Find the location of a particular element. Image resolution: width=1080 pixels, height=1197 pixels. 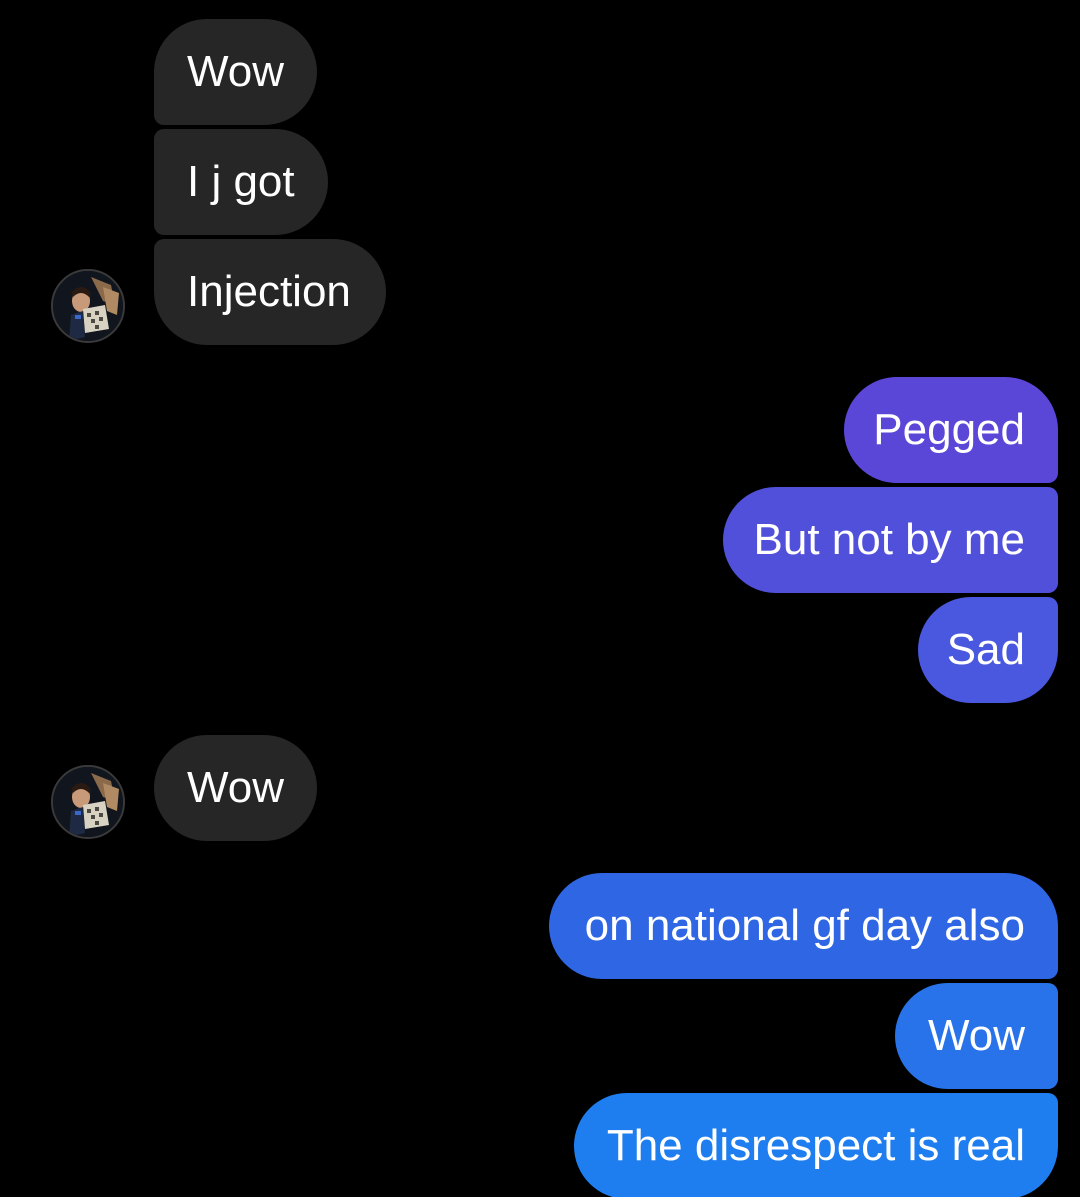

outgoing-message-bubble: Pegged is located at coordinates (951, 430).